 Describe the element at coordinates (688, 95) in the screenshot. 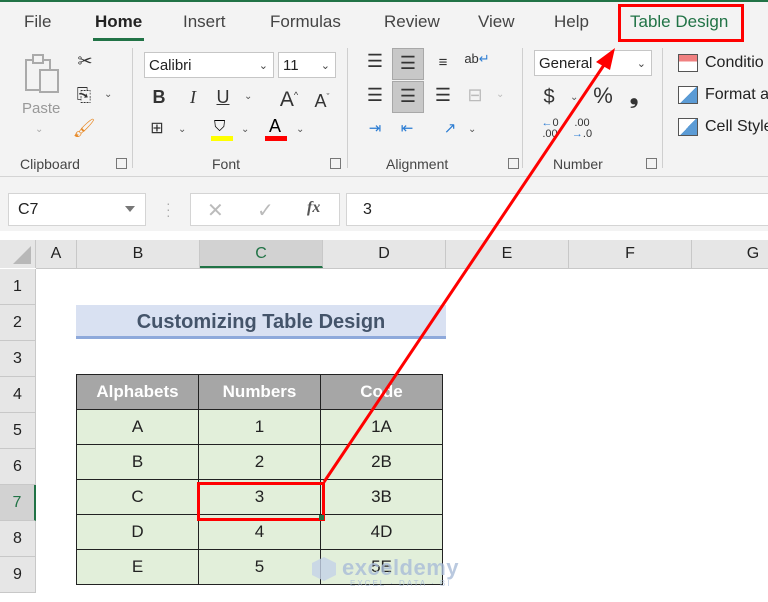

I see `format-as-table-icon` at that location.